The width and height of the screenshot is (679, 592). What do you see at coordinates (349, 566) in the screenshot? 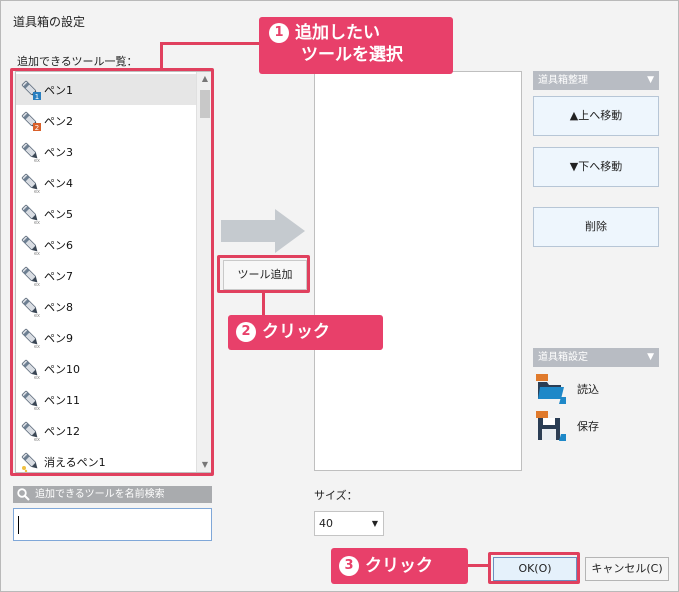
I see `step3-number-badge: 3` at bounding box center [349, 566].